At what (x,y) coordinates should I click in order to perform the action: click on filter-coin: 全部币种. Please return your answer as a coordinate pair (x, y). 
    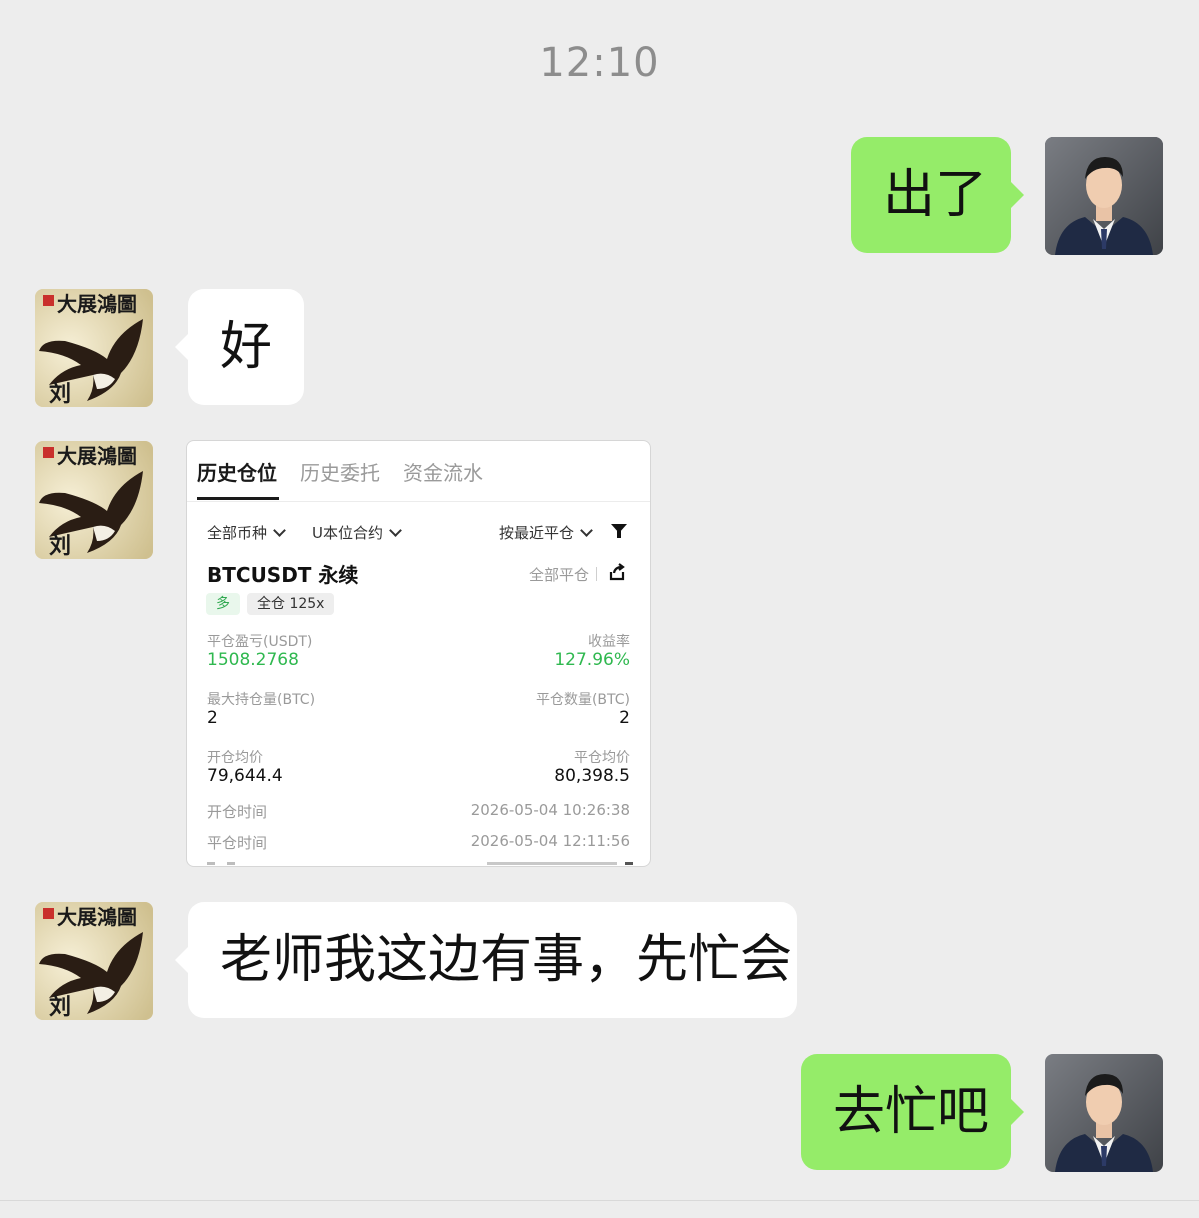
    Looking at the image, I should click on (246, 532).